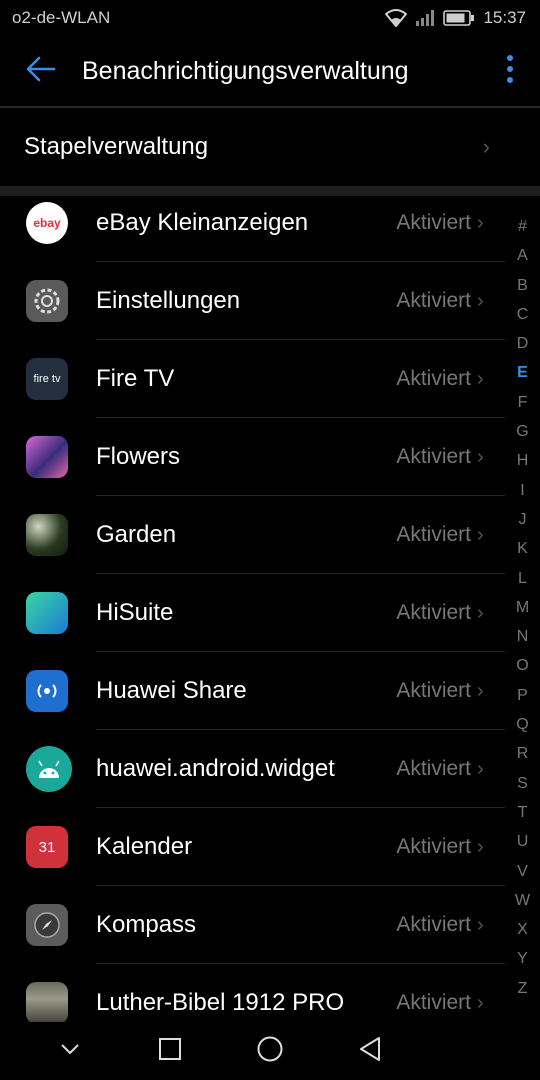 This screenshot has width=540, height=1080. I want to click on app-name: huawei.android.widget, so click(215, 768).